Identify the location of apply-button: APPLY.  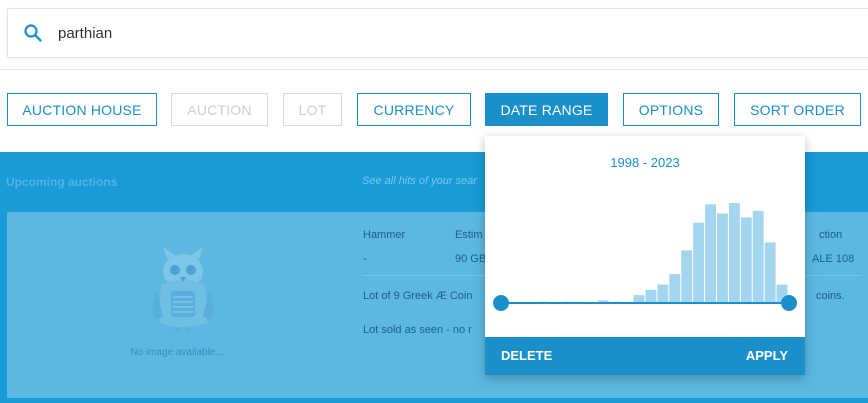
(767, 355).